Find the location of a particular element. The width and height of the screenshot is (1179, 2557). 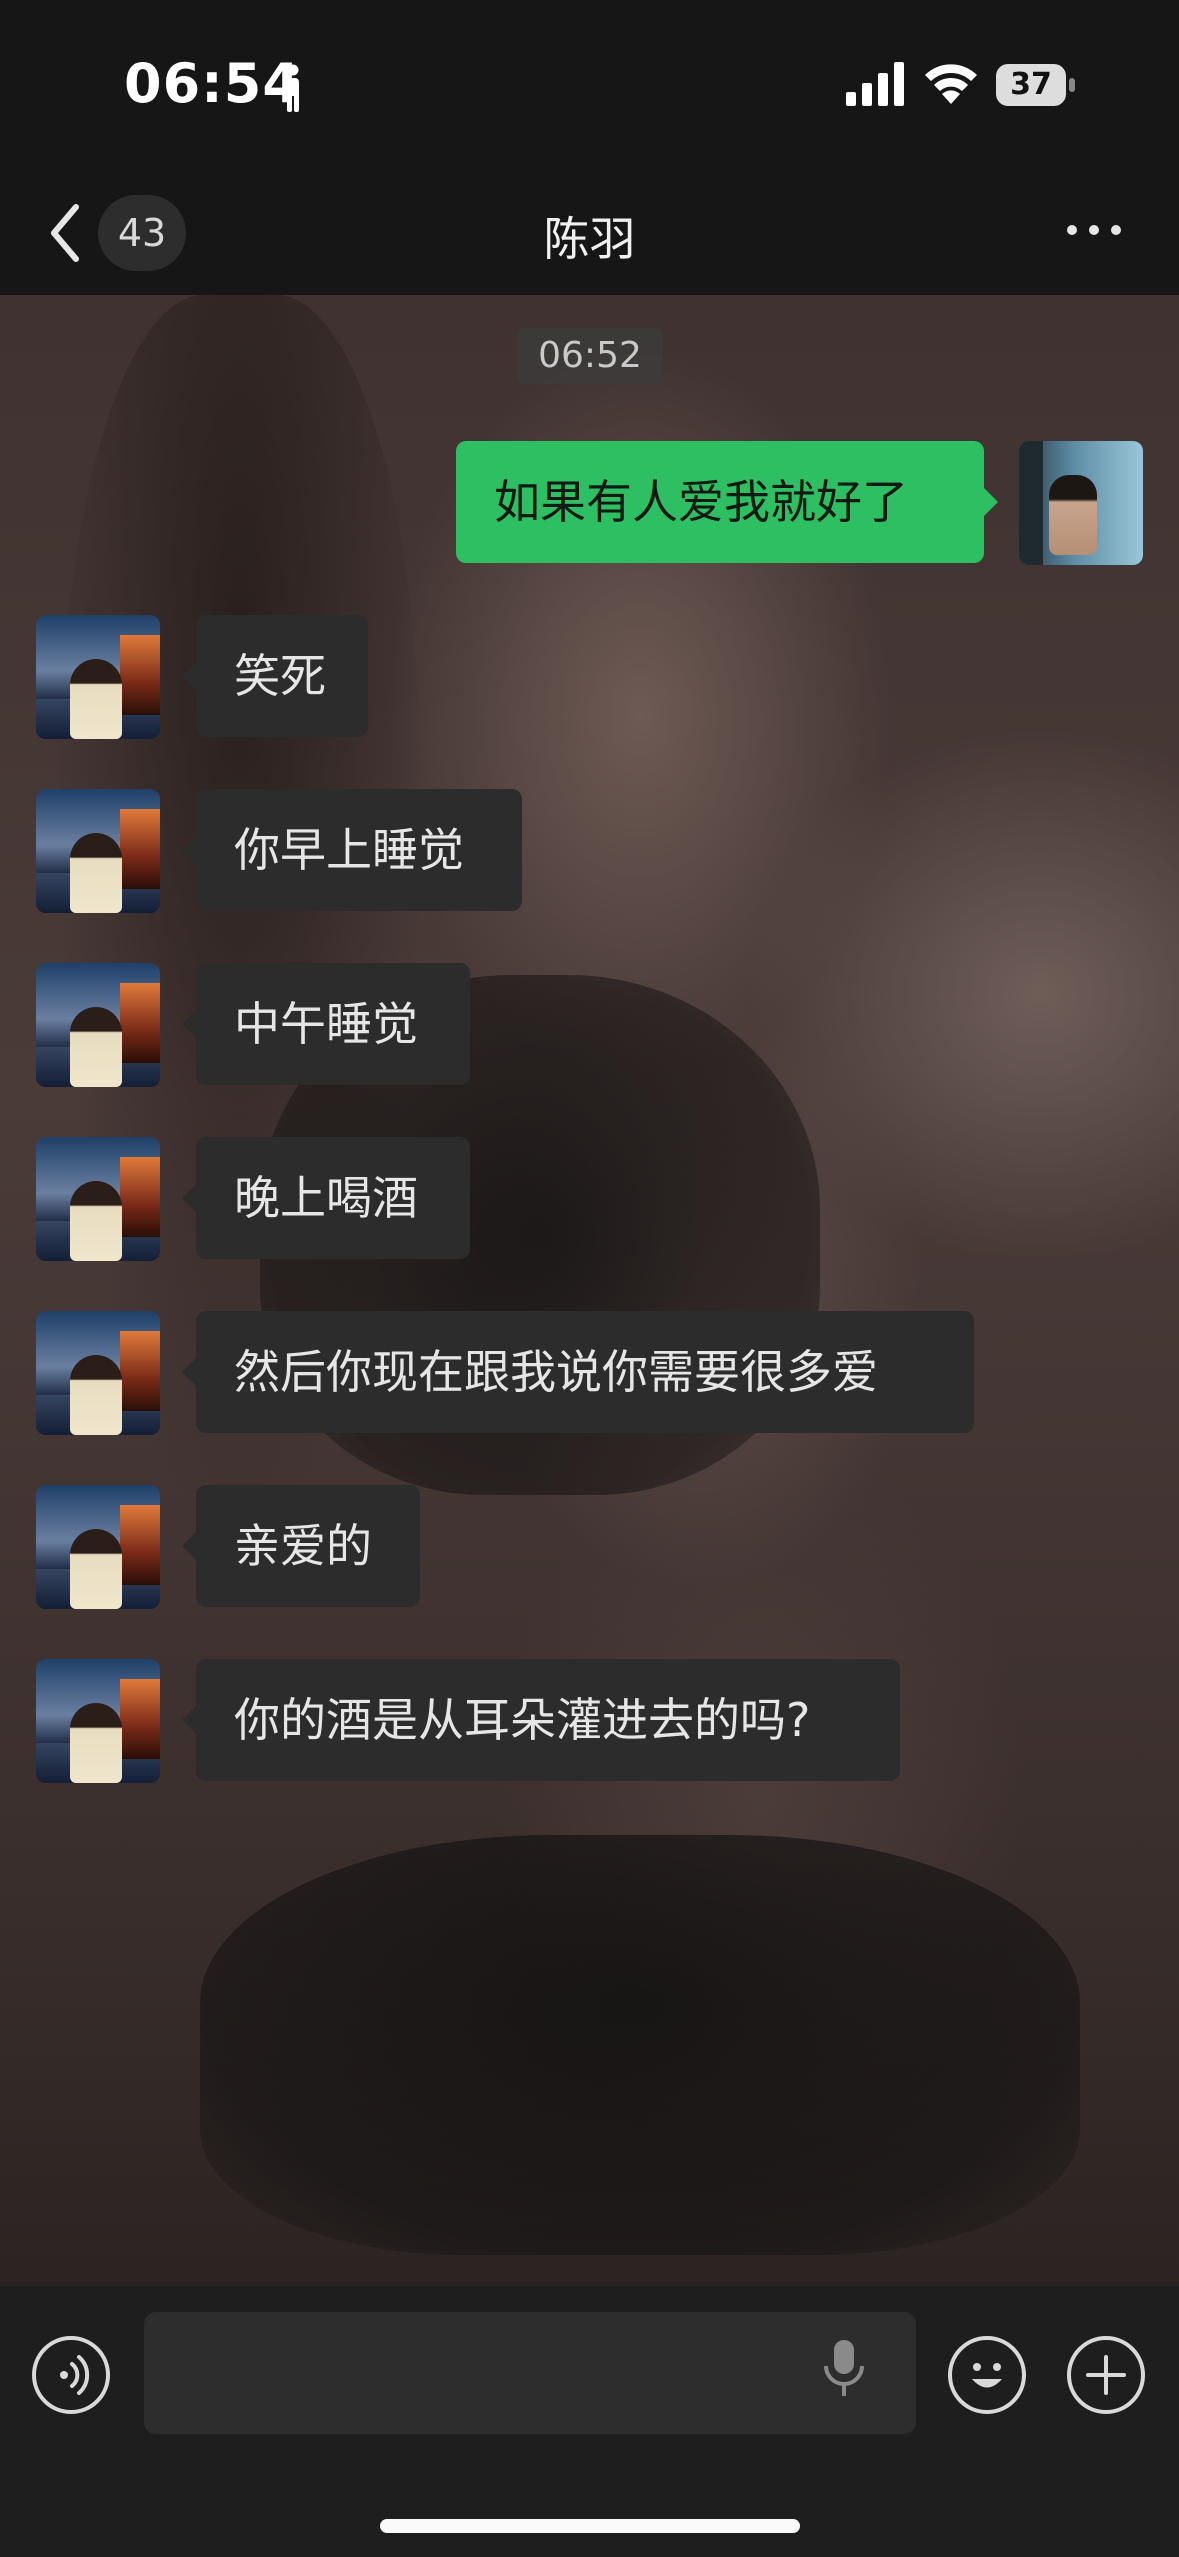

emoji-icon is located at coordinates (987, 2375).